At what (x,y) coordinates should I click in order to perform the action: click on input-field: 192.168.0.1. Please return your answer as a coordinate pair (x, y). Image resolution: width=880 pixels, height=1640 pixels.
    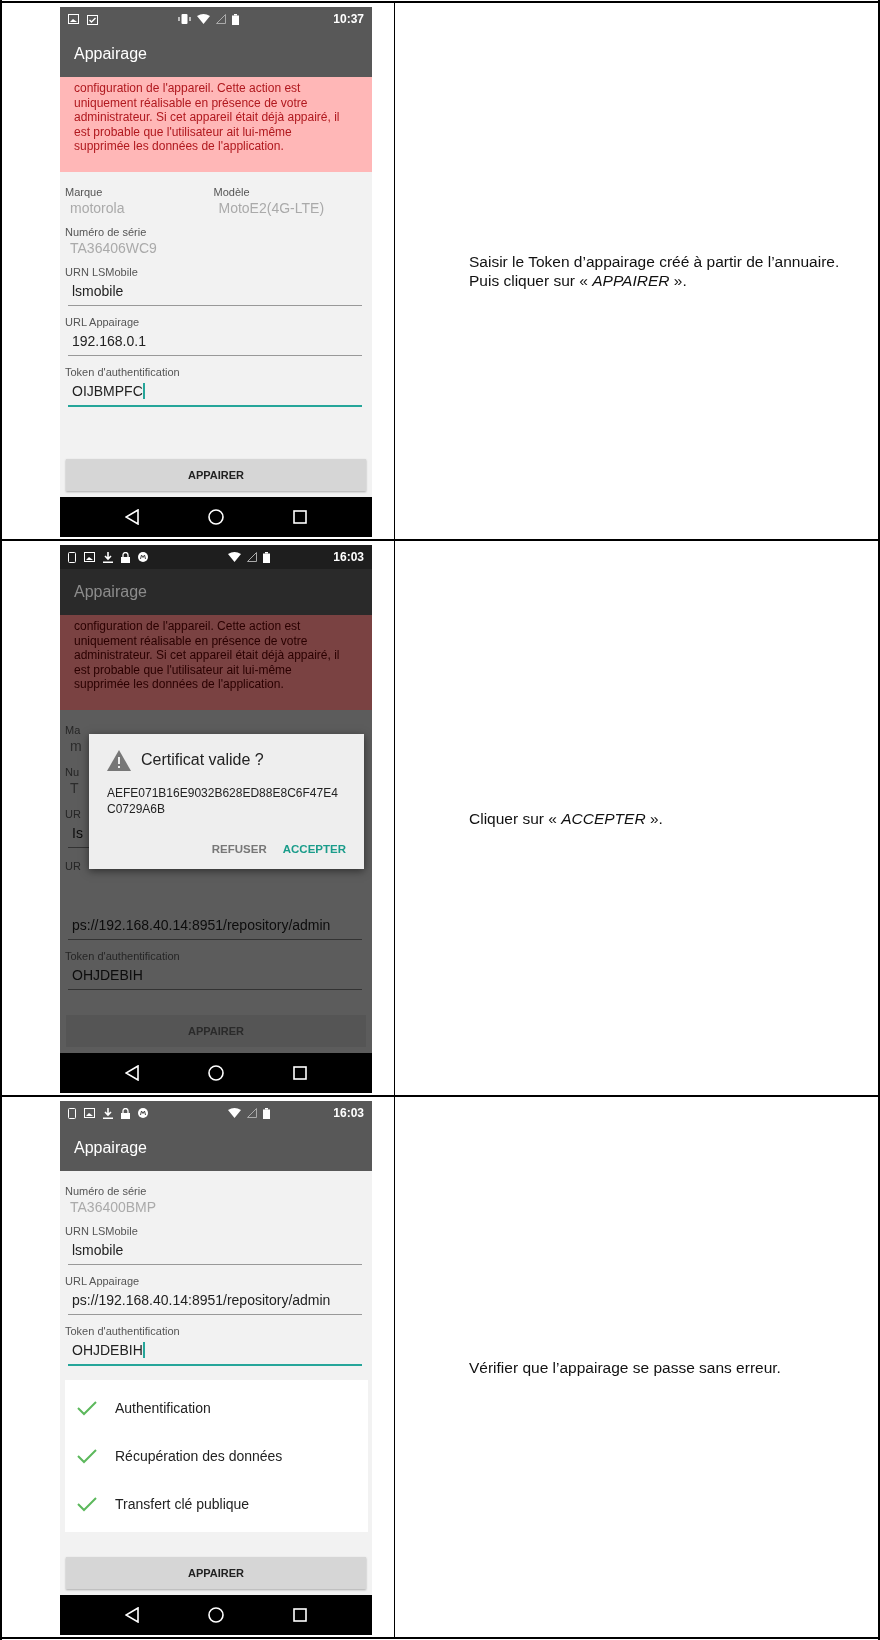
    Looking at the image, I should click on (215, 342).